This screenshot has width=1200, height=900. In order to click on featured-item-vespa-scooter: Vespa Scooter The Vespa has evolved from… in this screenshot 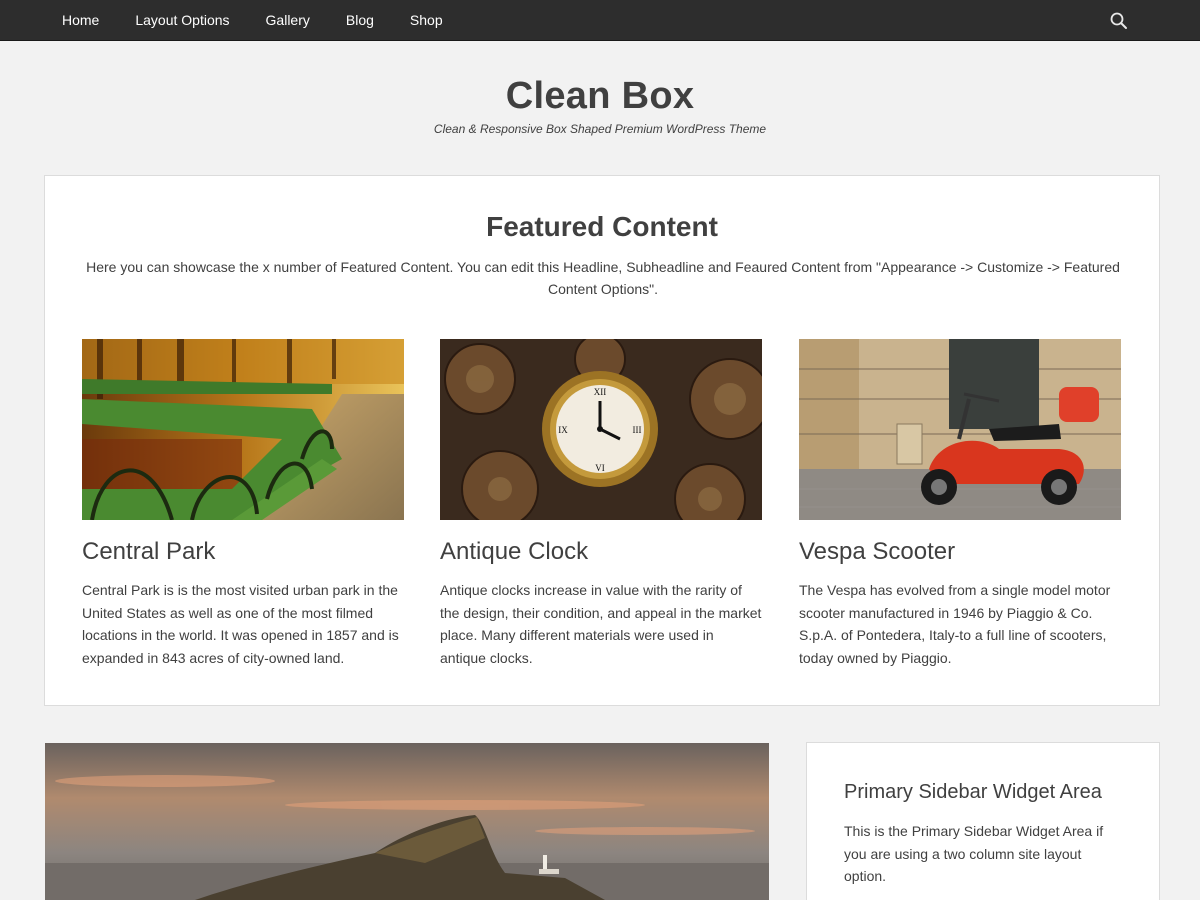, I will do `click(960, 504)`.